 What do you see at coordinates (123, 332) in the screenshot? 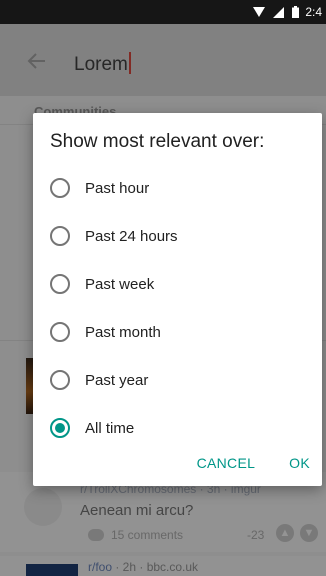
I see `option-label: Past month` at bounding box center [123, 332].